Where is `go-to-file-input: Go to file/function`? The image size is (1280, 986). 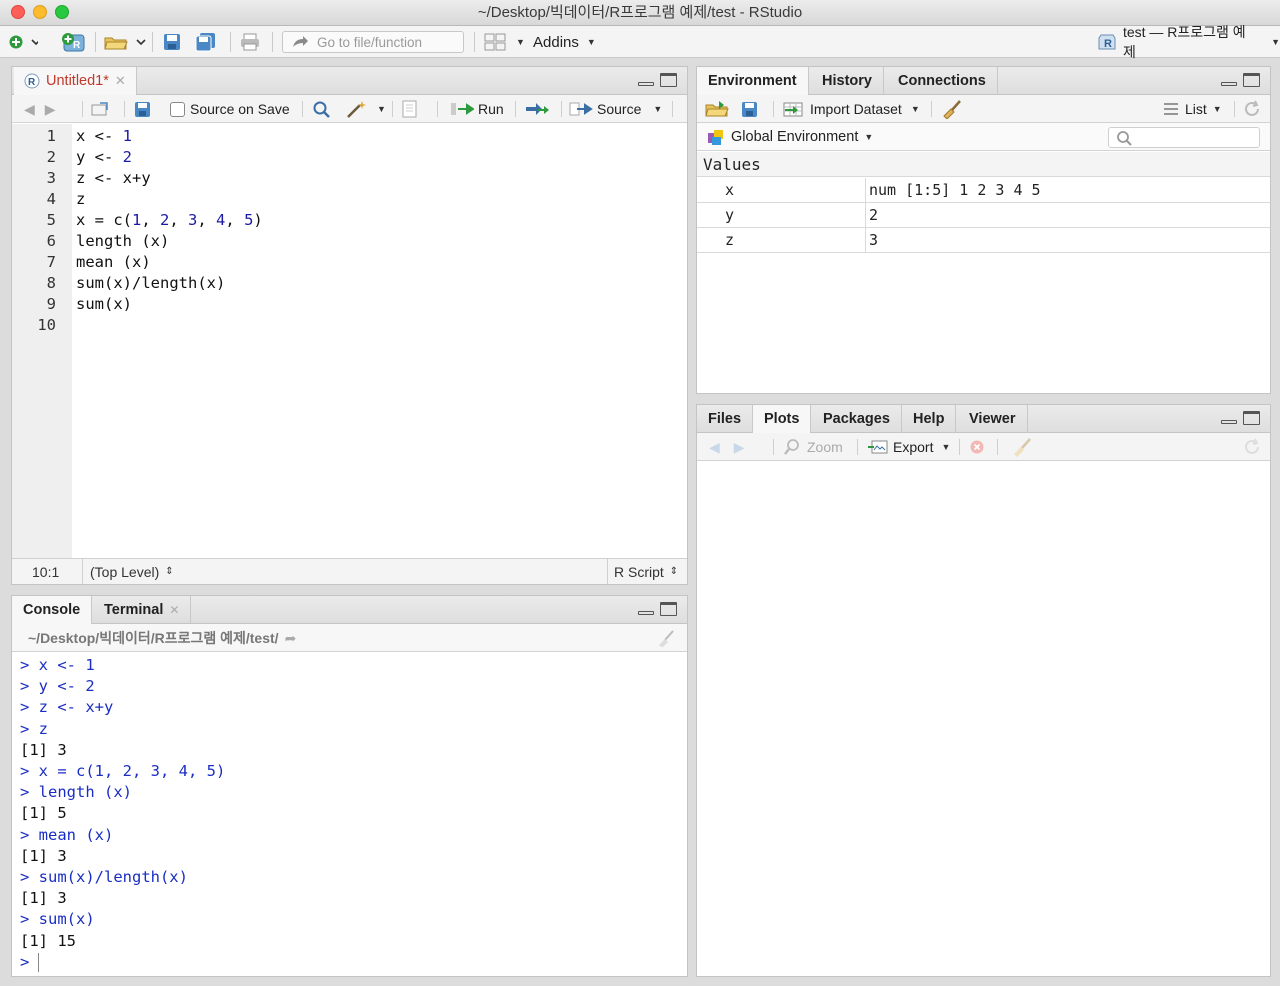
go-to-file-input: Go to file/function is located at coordinates (373, 42).